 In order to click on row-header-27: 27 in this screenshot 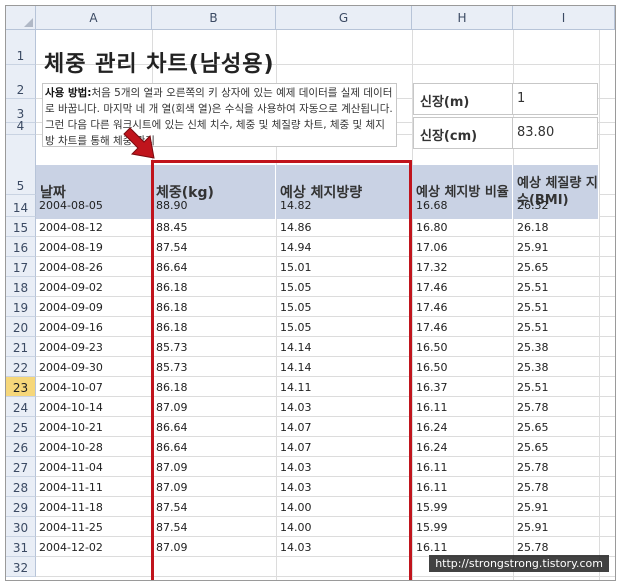, I will do `click(21, 467)`.